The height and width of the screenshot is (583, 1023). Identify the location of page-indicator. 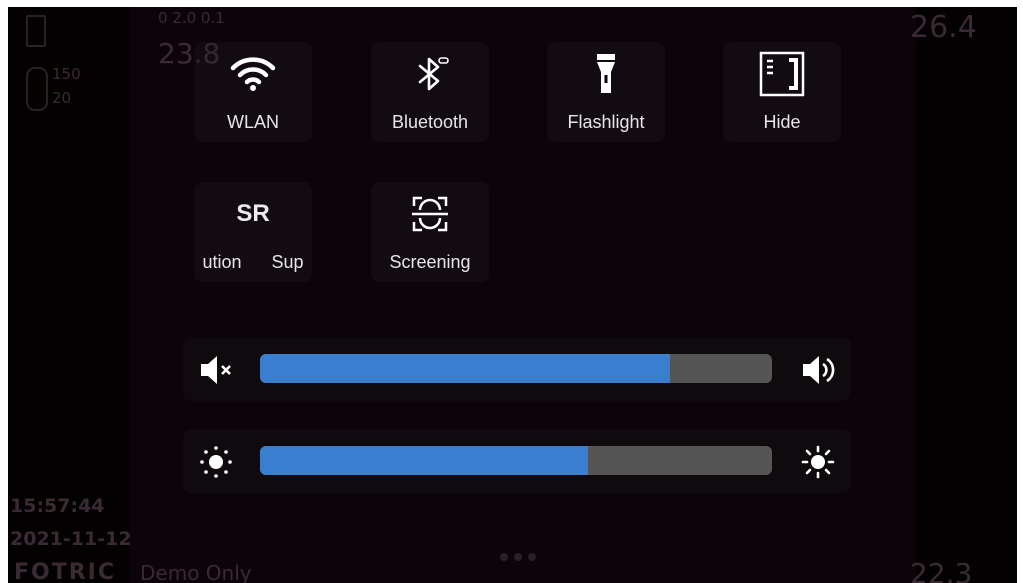
(521, 558).